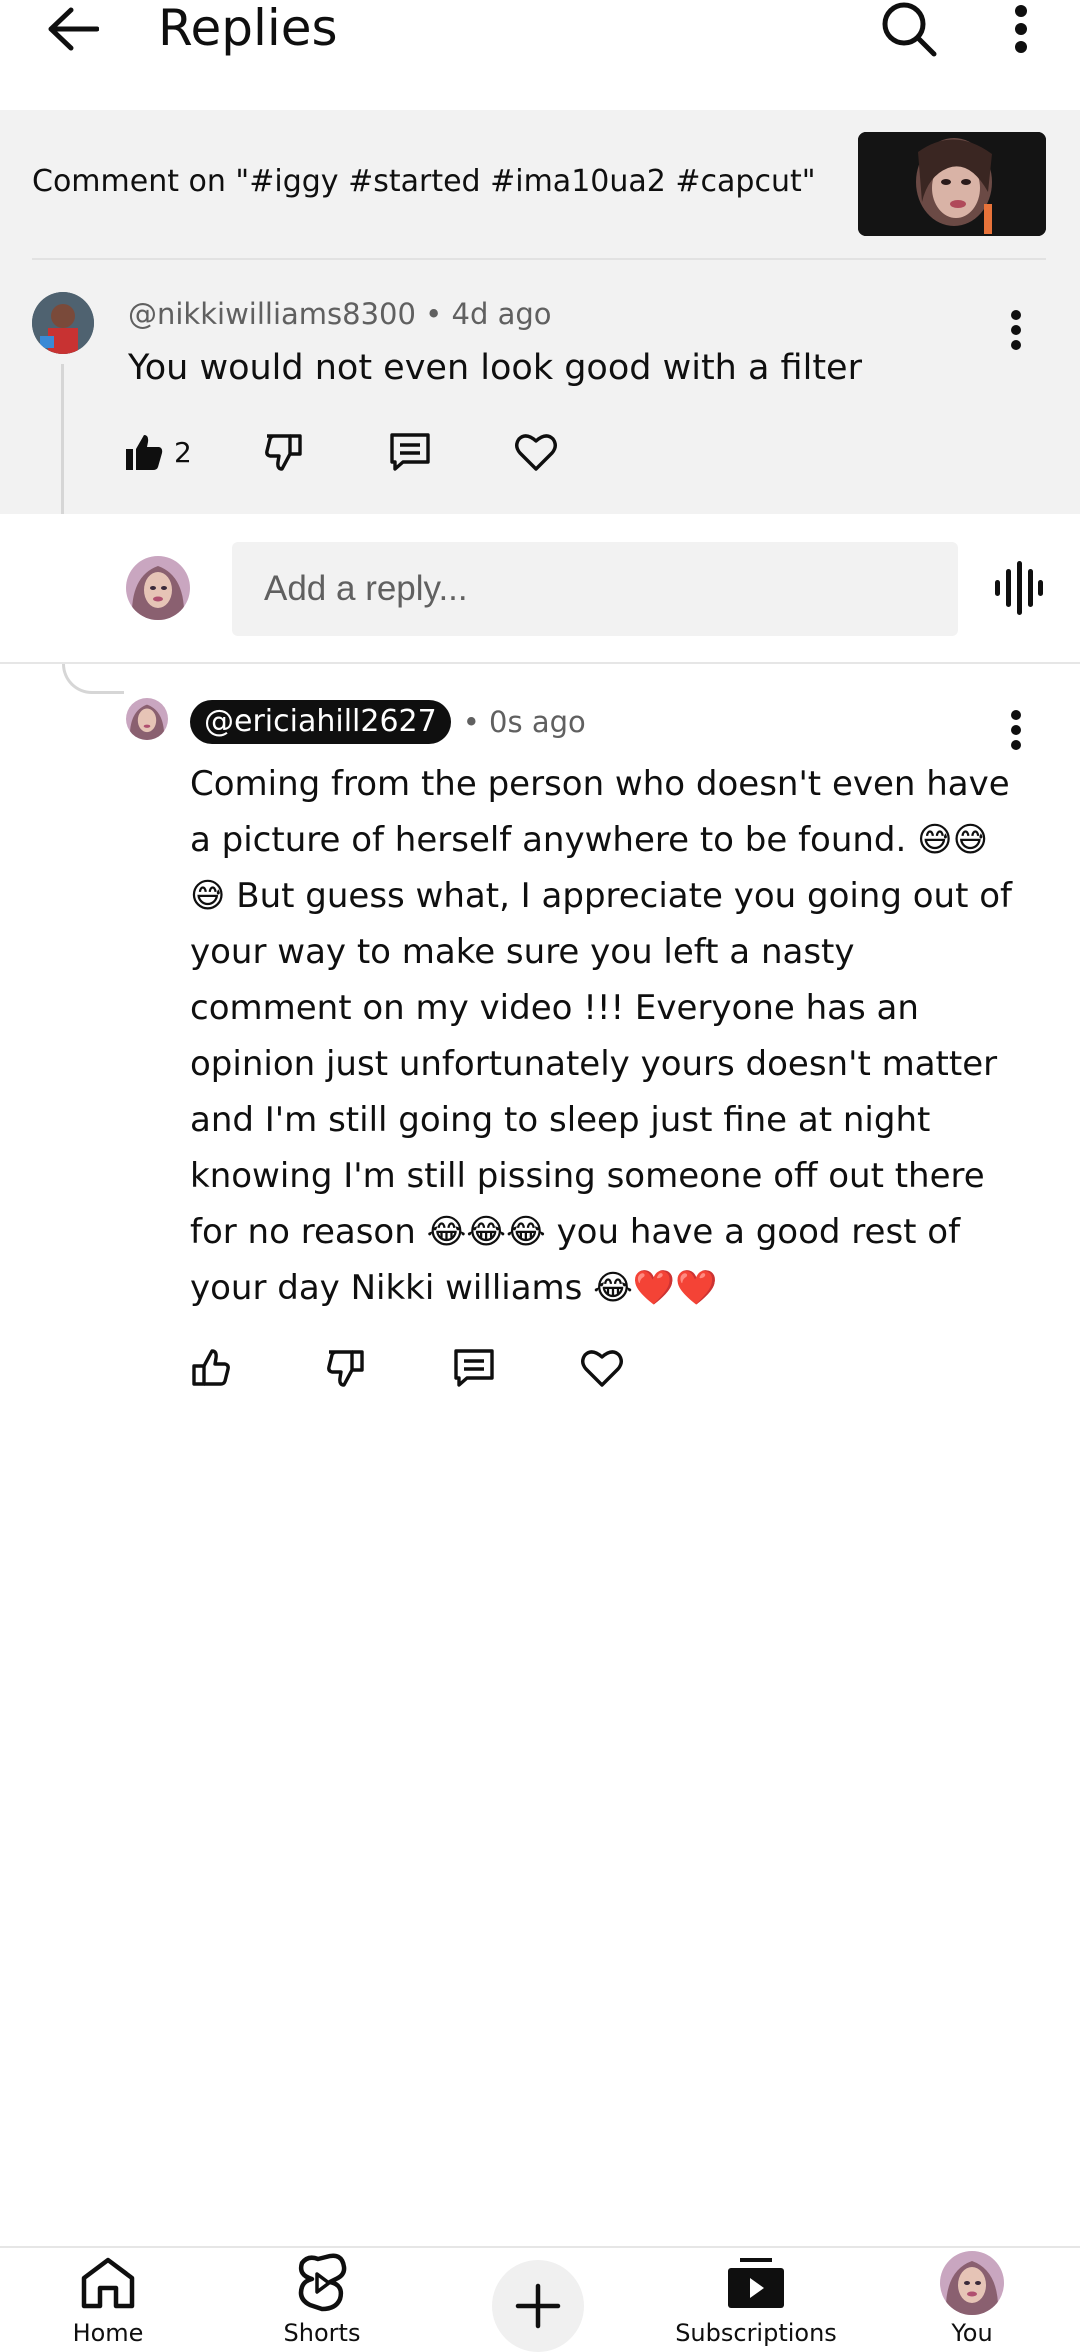 This screenshot has width=1080, height=2352. Describe the element at coordinates (62, 440) in the screenshot. I see `thread-line` at that location.